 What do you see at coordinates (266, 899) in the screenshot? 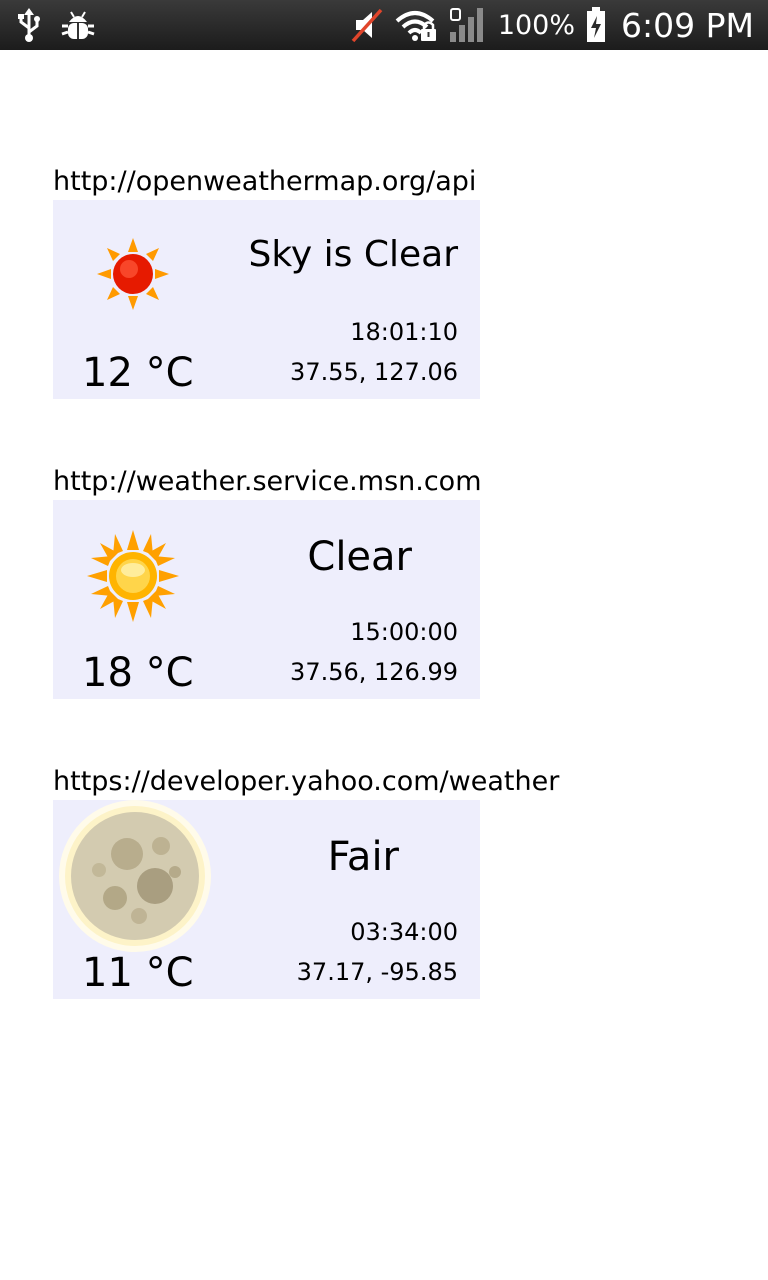
I see `weather-card-yahoo: Fair 03:34:00 37.17, -95.85 11 °C` at bounding box center [266, 899].